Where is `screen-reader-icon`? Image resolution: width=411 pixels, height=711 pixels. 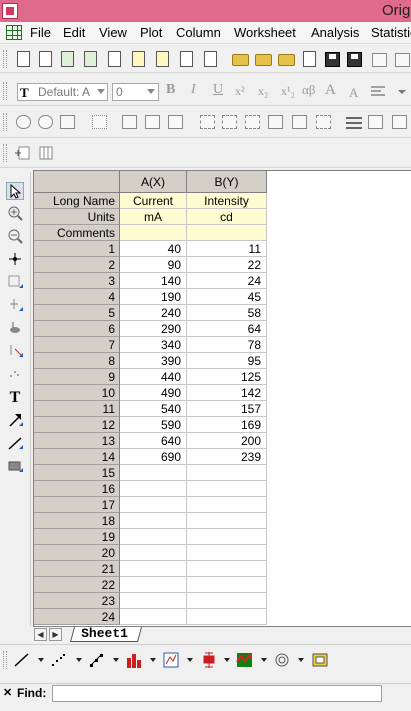
screen-reader-icon is located at coordinates (15, 260).